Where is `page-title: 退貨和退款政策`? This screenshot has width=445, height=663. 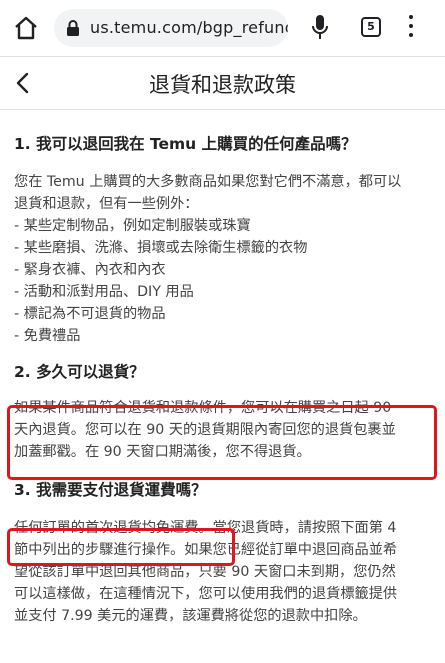
page-title: 退貨和退款政策 is located at coordinates (222, 85).